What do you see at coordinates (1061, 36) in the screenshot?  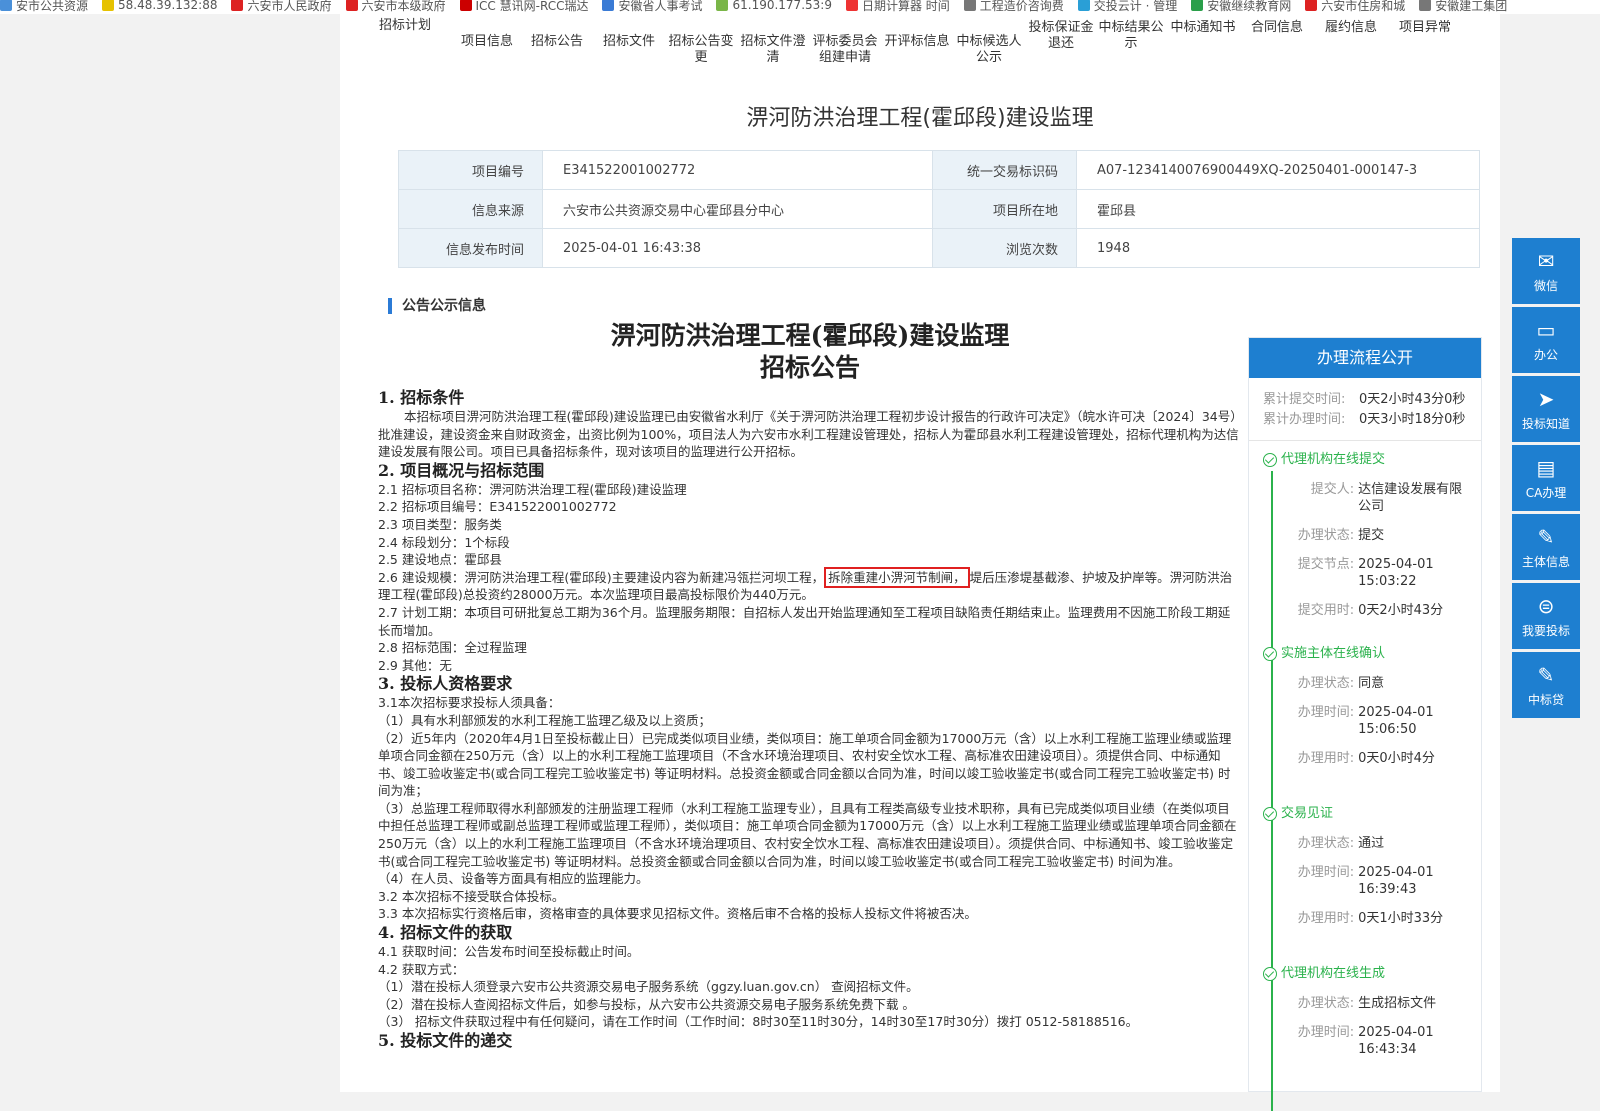 I see `tab-8: 投标保证金退还` at bounding box center [1061, 36].